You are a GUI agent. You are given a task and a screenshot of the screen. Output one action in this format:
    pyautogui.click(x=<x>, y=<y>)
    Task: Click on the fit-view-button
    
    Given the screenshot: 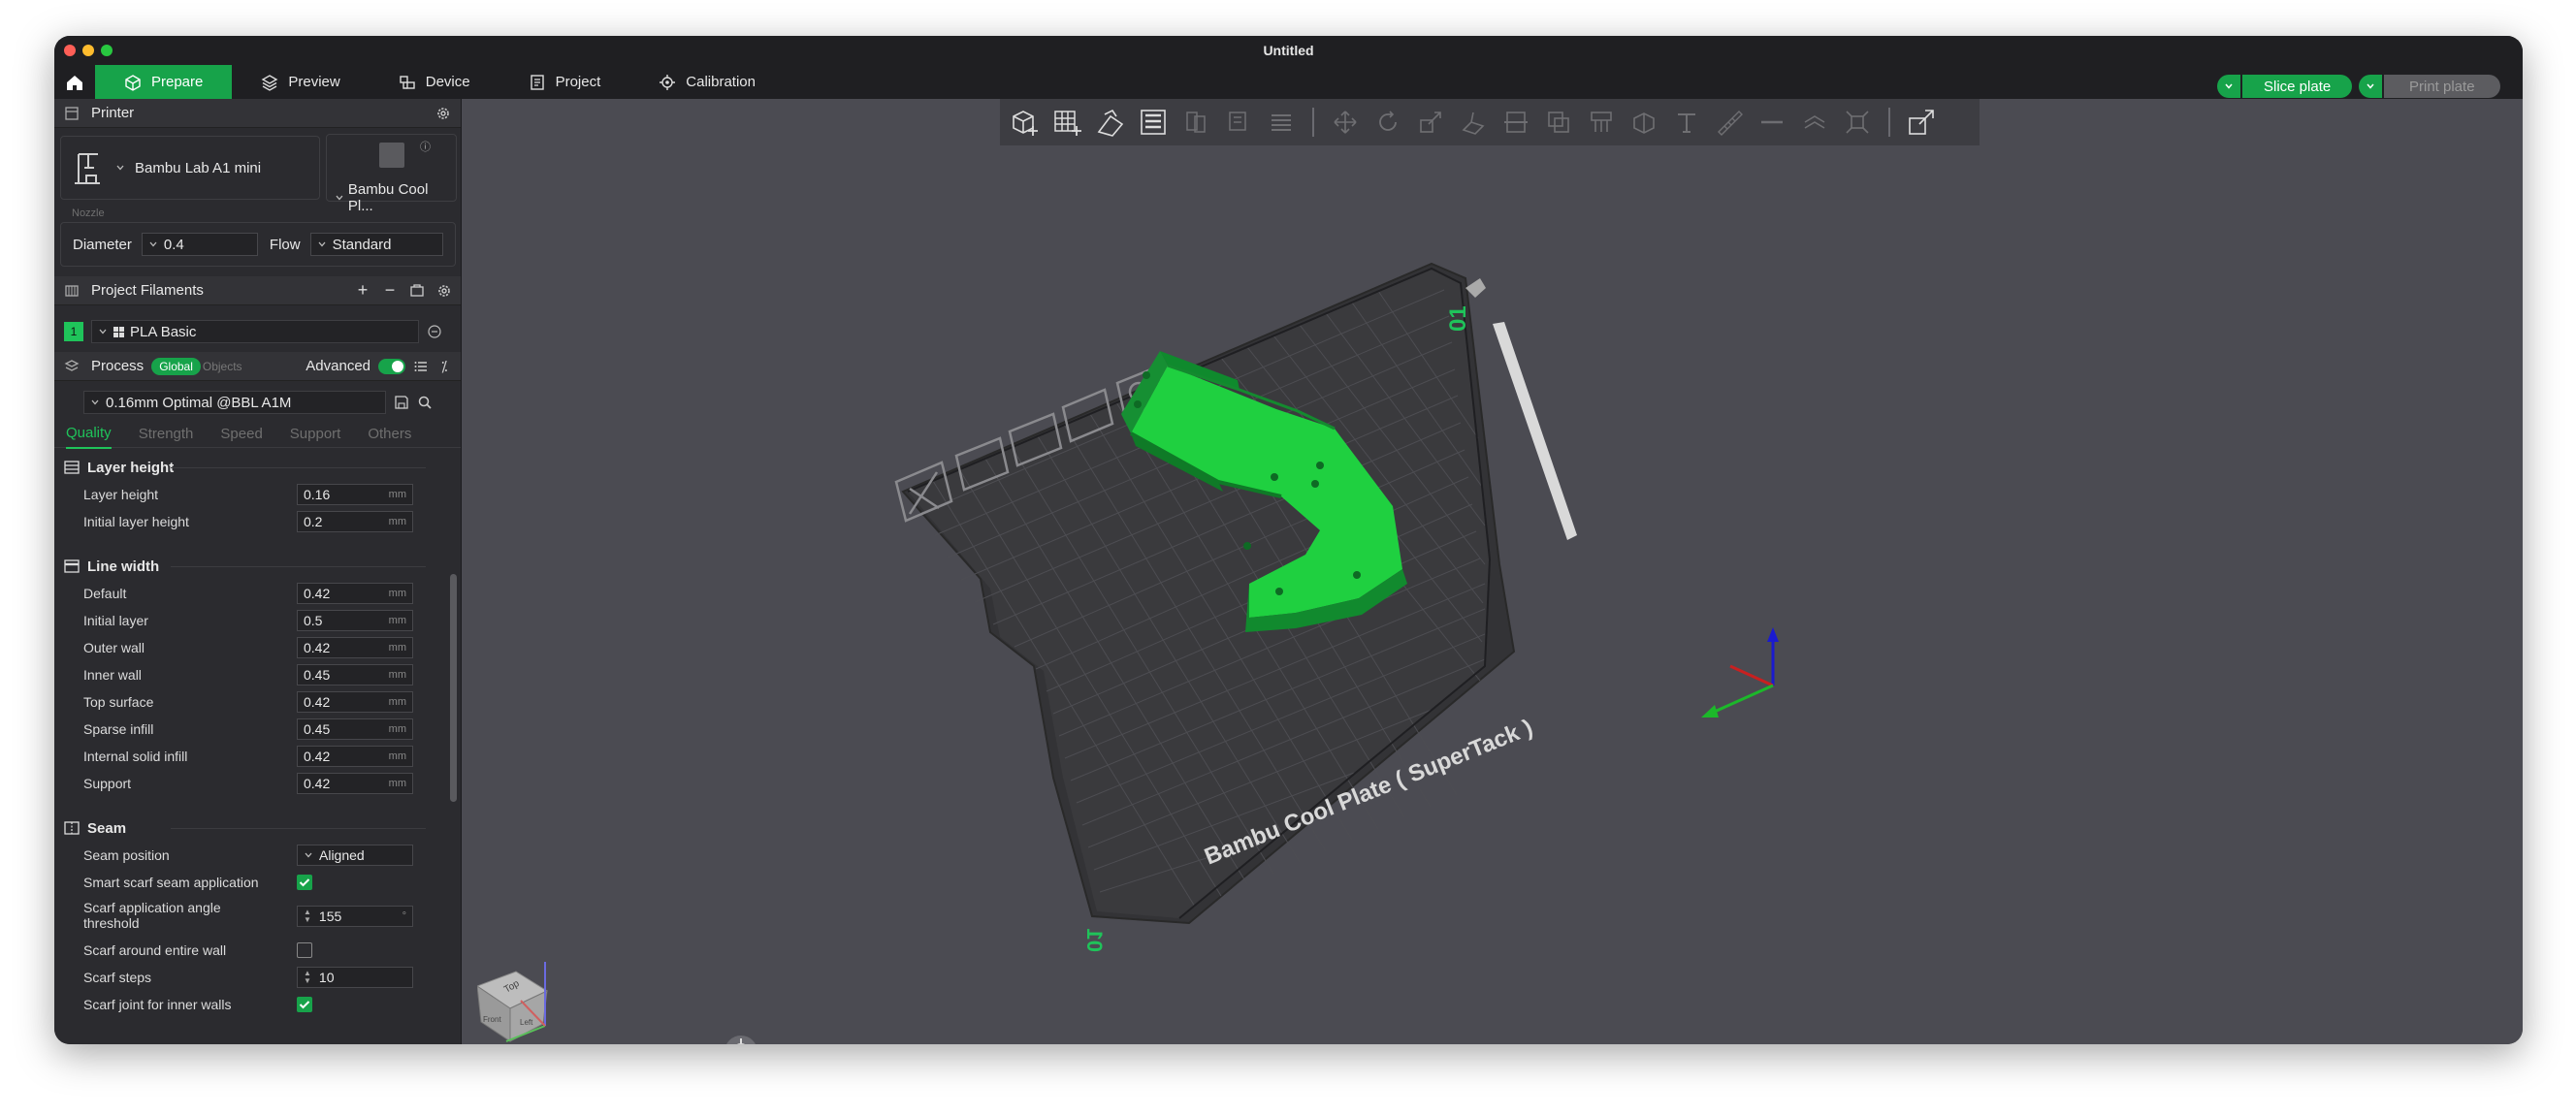 What is the action you would take?
    pyautogui.click(x=741, y=1039)
    